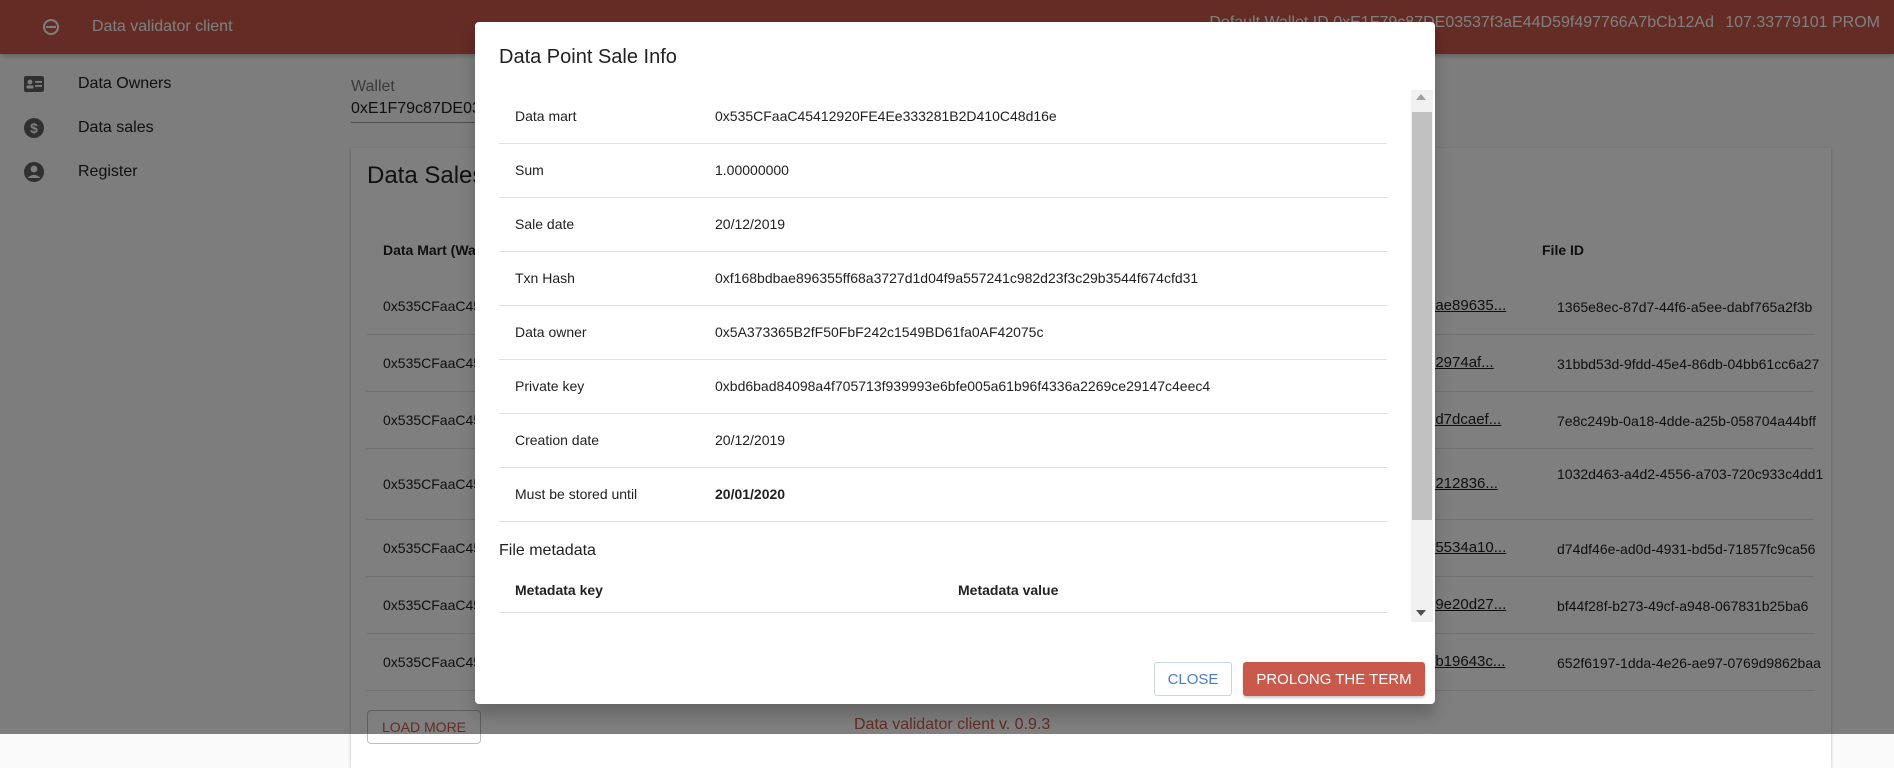 This screenshot has height=768, width=1894. Describe the element at coordinates (559, 590) in the screenshot. I see `metadata-key-header: Metadata key` at that location.